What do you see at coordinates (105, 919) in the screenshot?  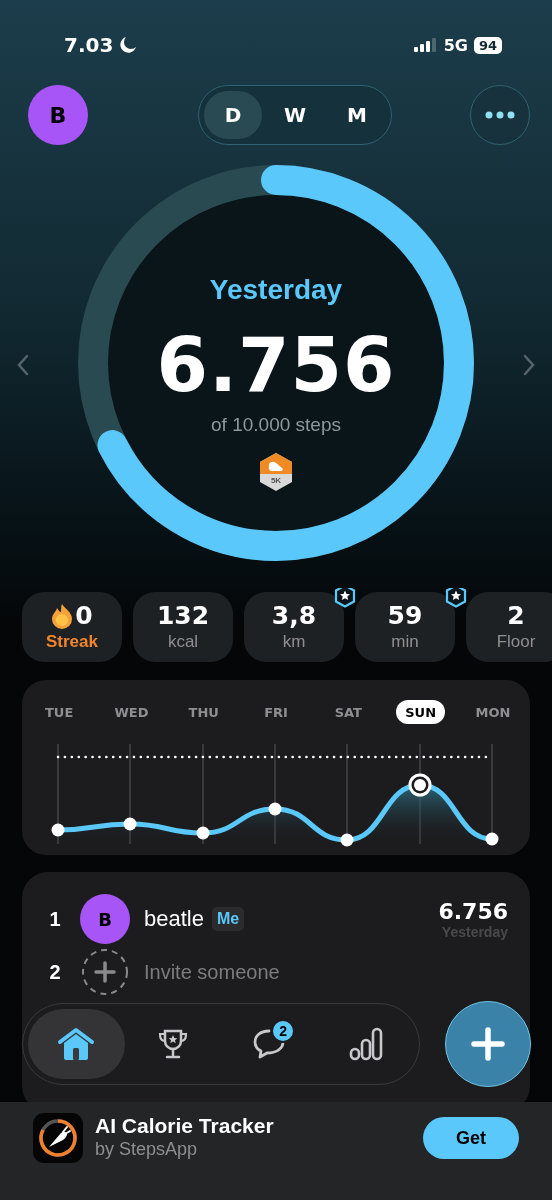 I see `member-avatar: B` at bounding box center [105, 919].